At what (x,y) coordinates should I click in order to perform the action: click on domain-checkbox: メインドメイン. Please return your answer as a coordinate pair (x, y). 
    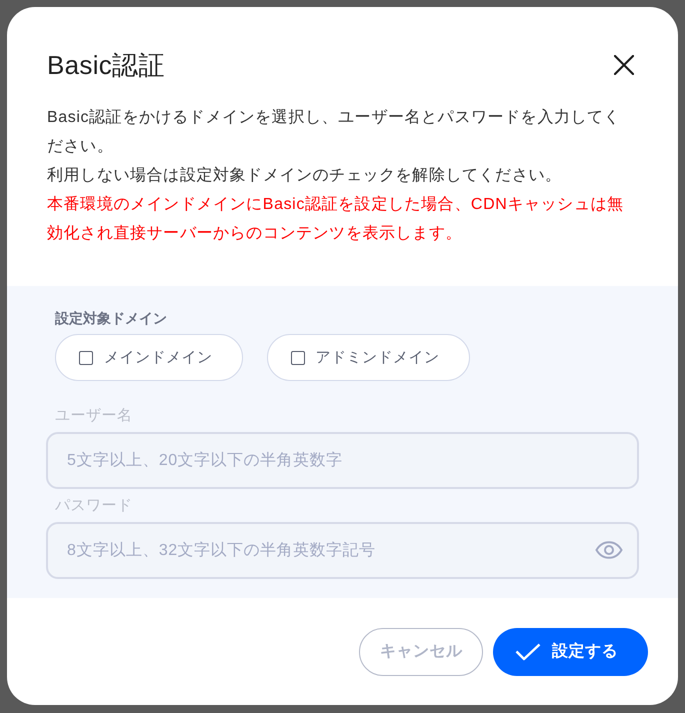
    Looking at the image, I should click on (148, 357).